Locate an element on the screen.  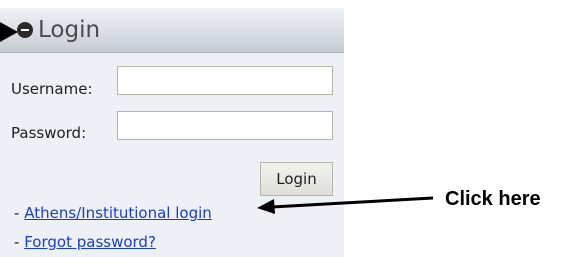
login-panel-header: Login is located at coordinates (172, 30).